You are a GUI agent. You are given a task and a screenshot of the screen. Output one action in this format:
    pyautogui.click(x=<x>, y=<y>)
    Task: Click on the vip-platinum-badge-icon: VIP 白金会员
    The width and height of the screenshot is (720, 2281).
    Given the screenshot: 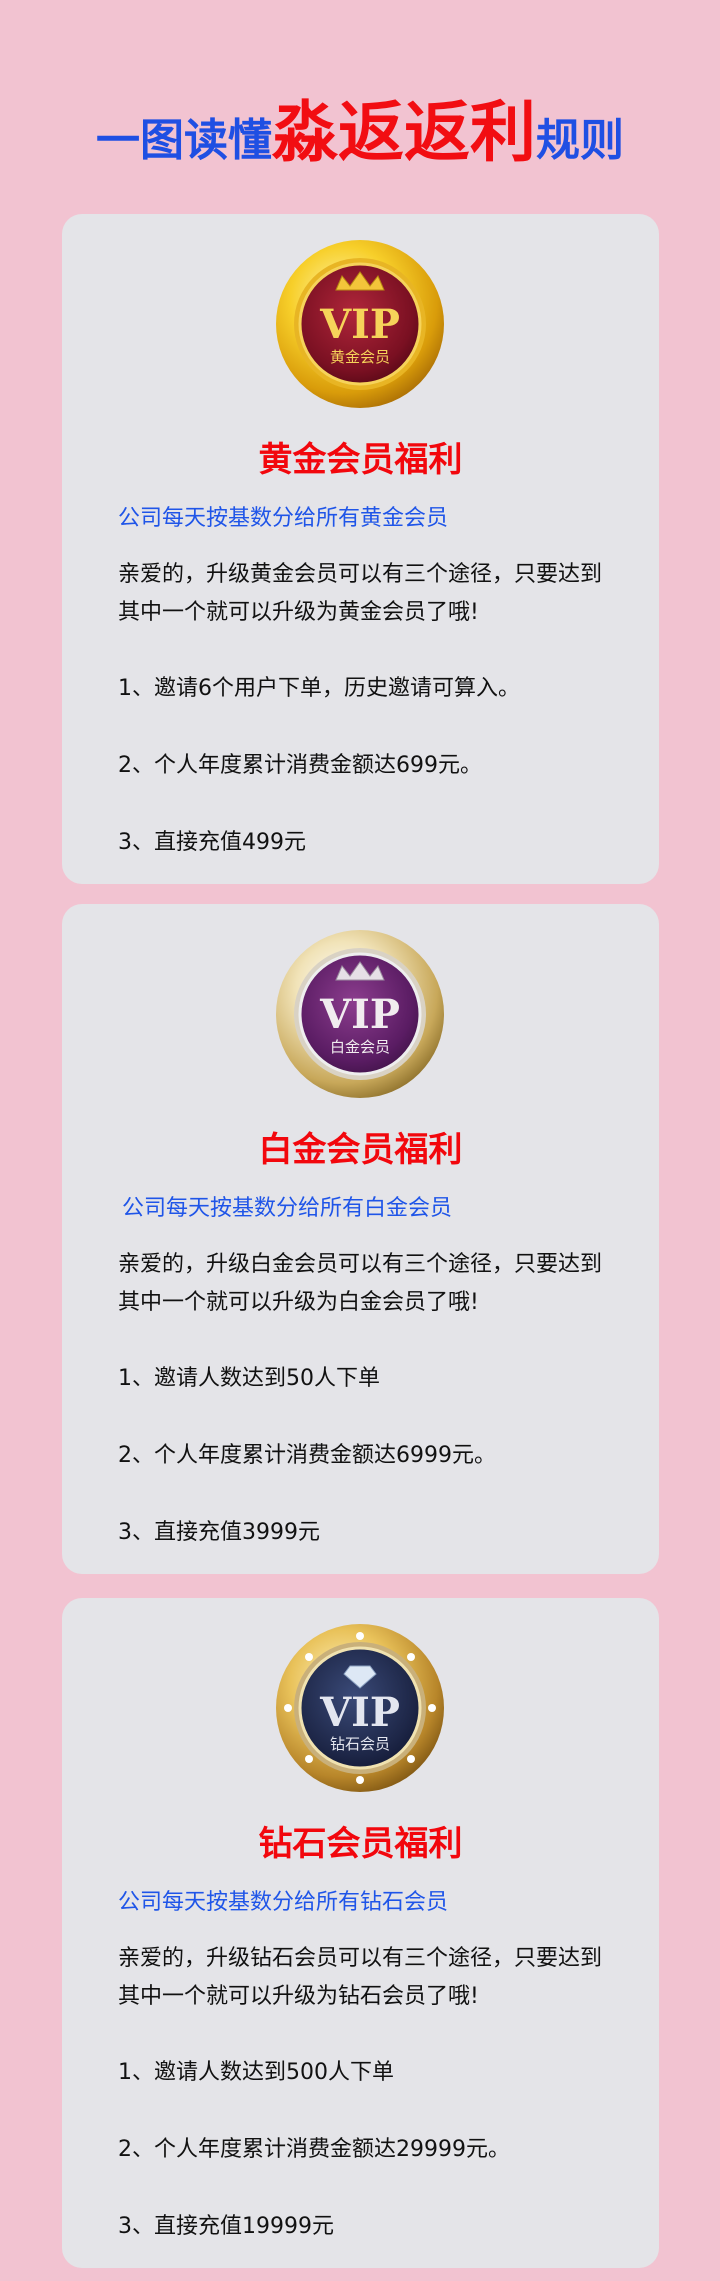 What is the action you would take?
    pyautogui.click(x=360, y=1014)
    